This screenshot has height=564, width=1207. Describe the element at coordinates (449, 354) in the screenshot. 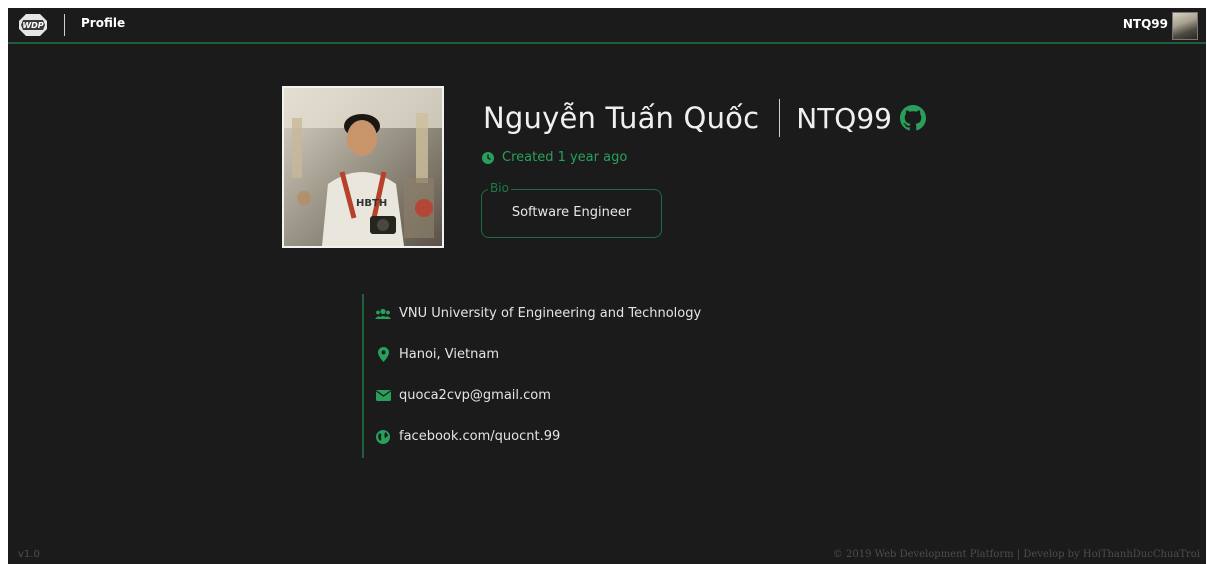

I see `detail-location-text: Hanoi, Vietnam` at that location.